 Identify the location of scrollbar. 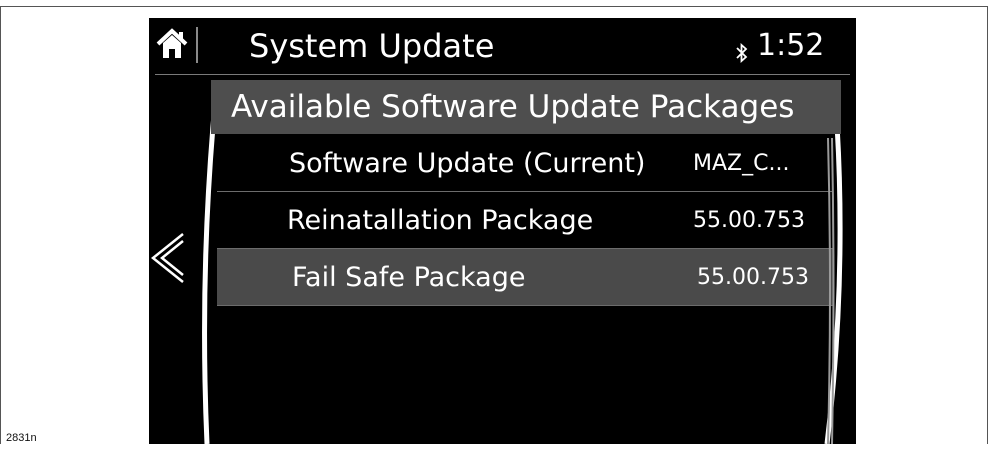
(830, 291).